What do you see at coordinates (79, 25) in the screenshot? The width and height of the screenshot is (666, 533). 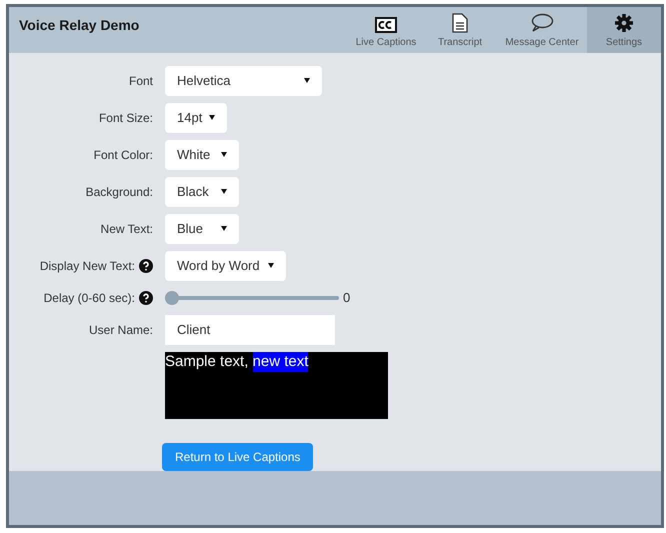 I see `window-title: Voice Relay Demo` at bounding box center [79, 25].